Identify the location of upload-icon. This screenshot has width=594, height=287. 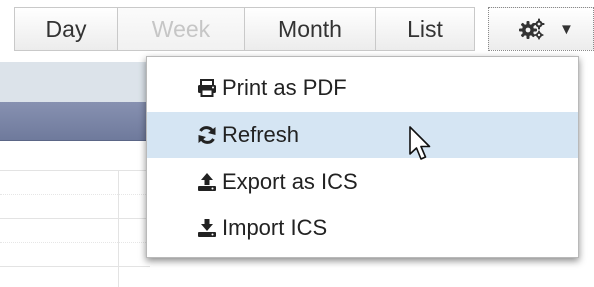
(207, 182).